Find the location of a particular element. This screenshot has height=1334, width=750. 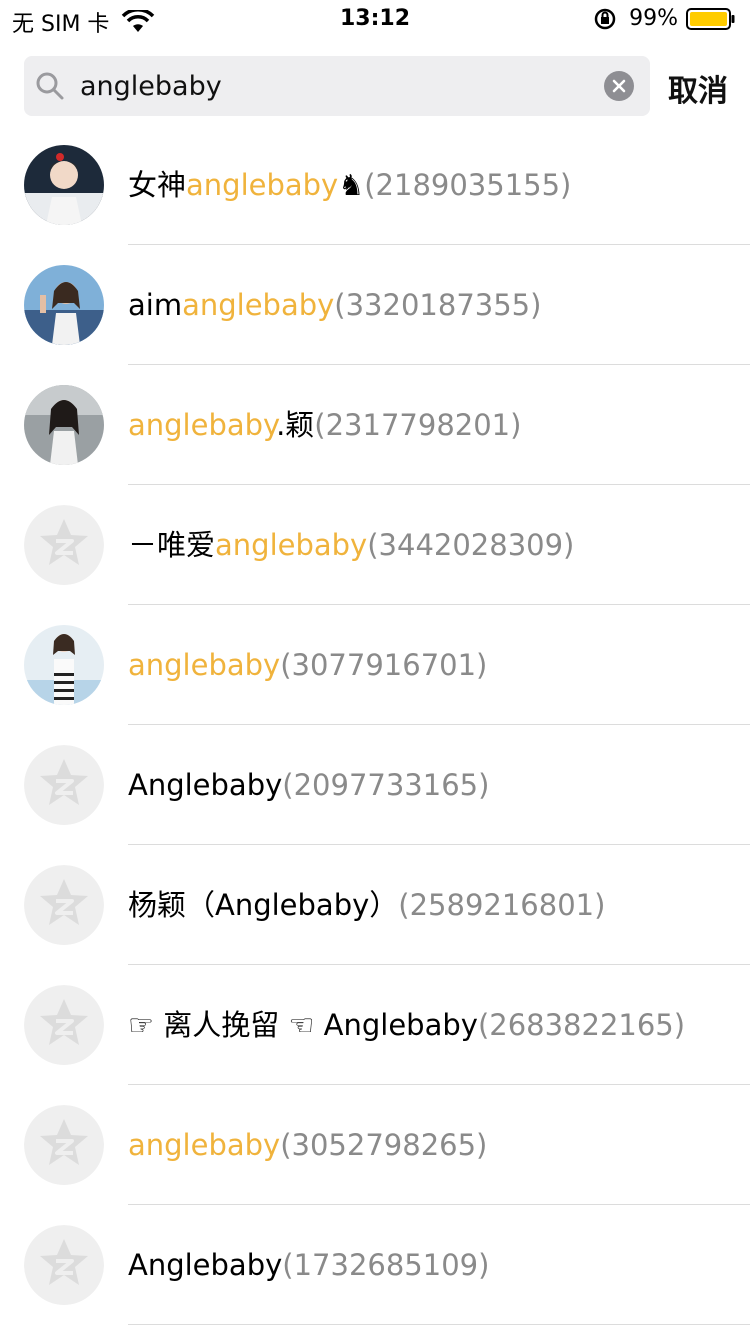

cancel-button: 取消 is located at coordinates (698, 88).